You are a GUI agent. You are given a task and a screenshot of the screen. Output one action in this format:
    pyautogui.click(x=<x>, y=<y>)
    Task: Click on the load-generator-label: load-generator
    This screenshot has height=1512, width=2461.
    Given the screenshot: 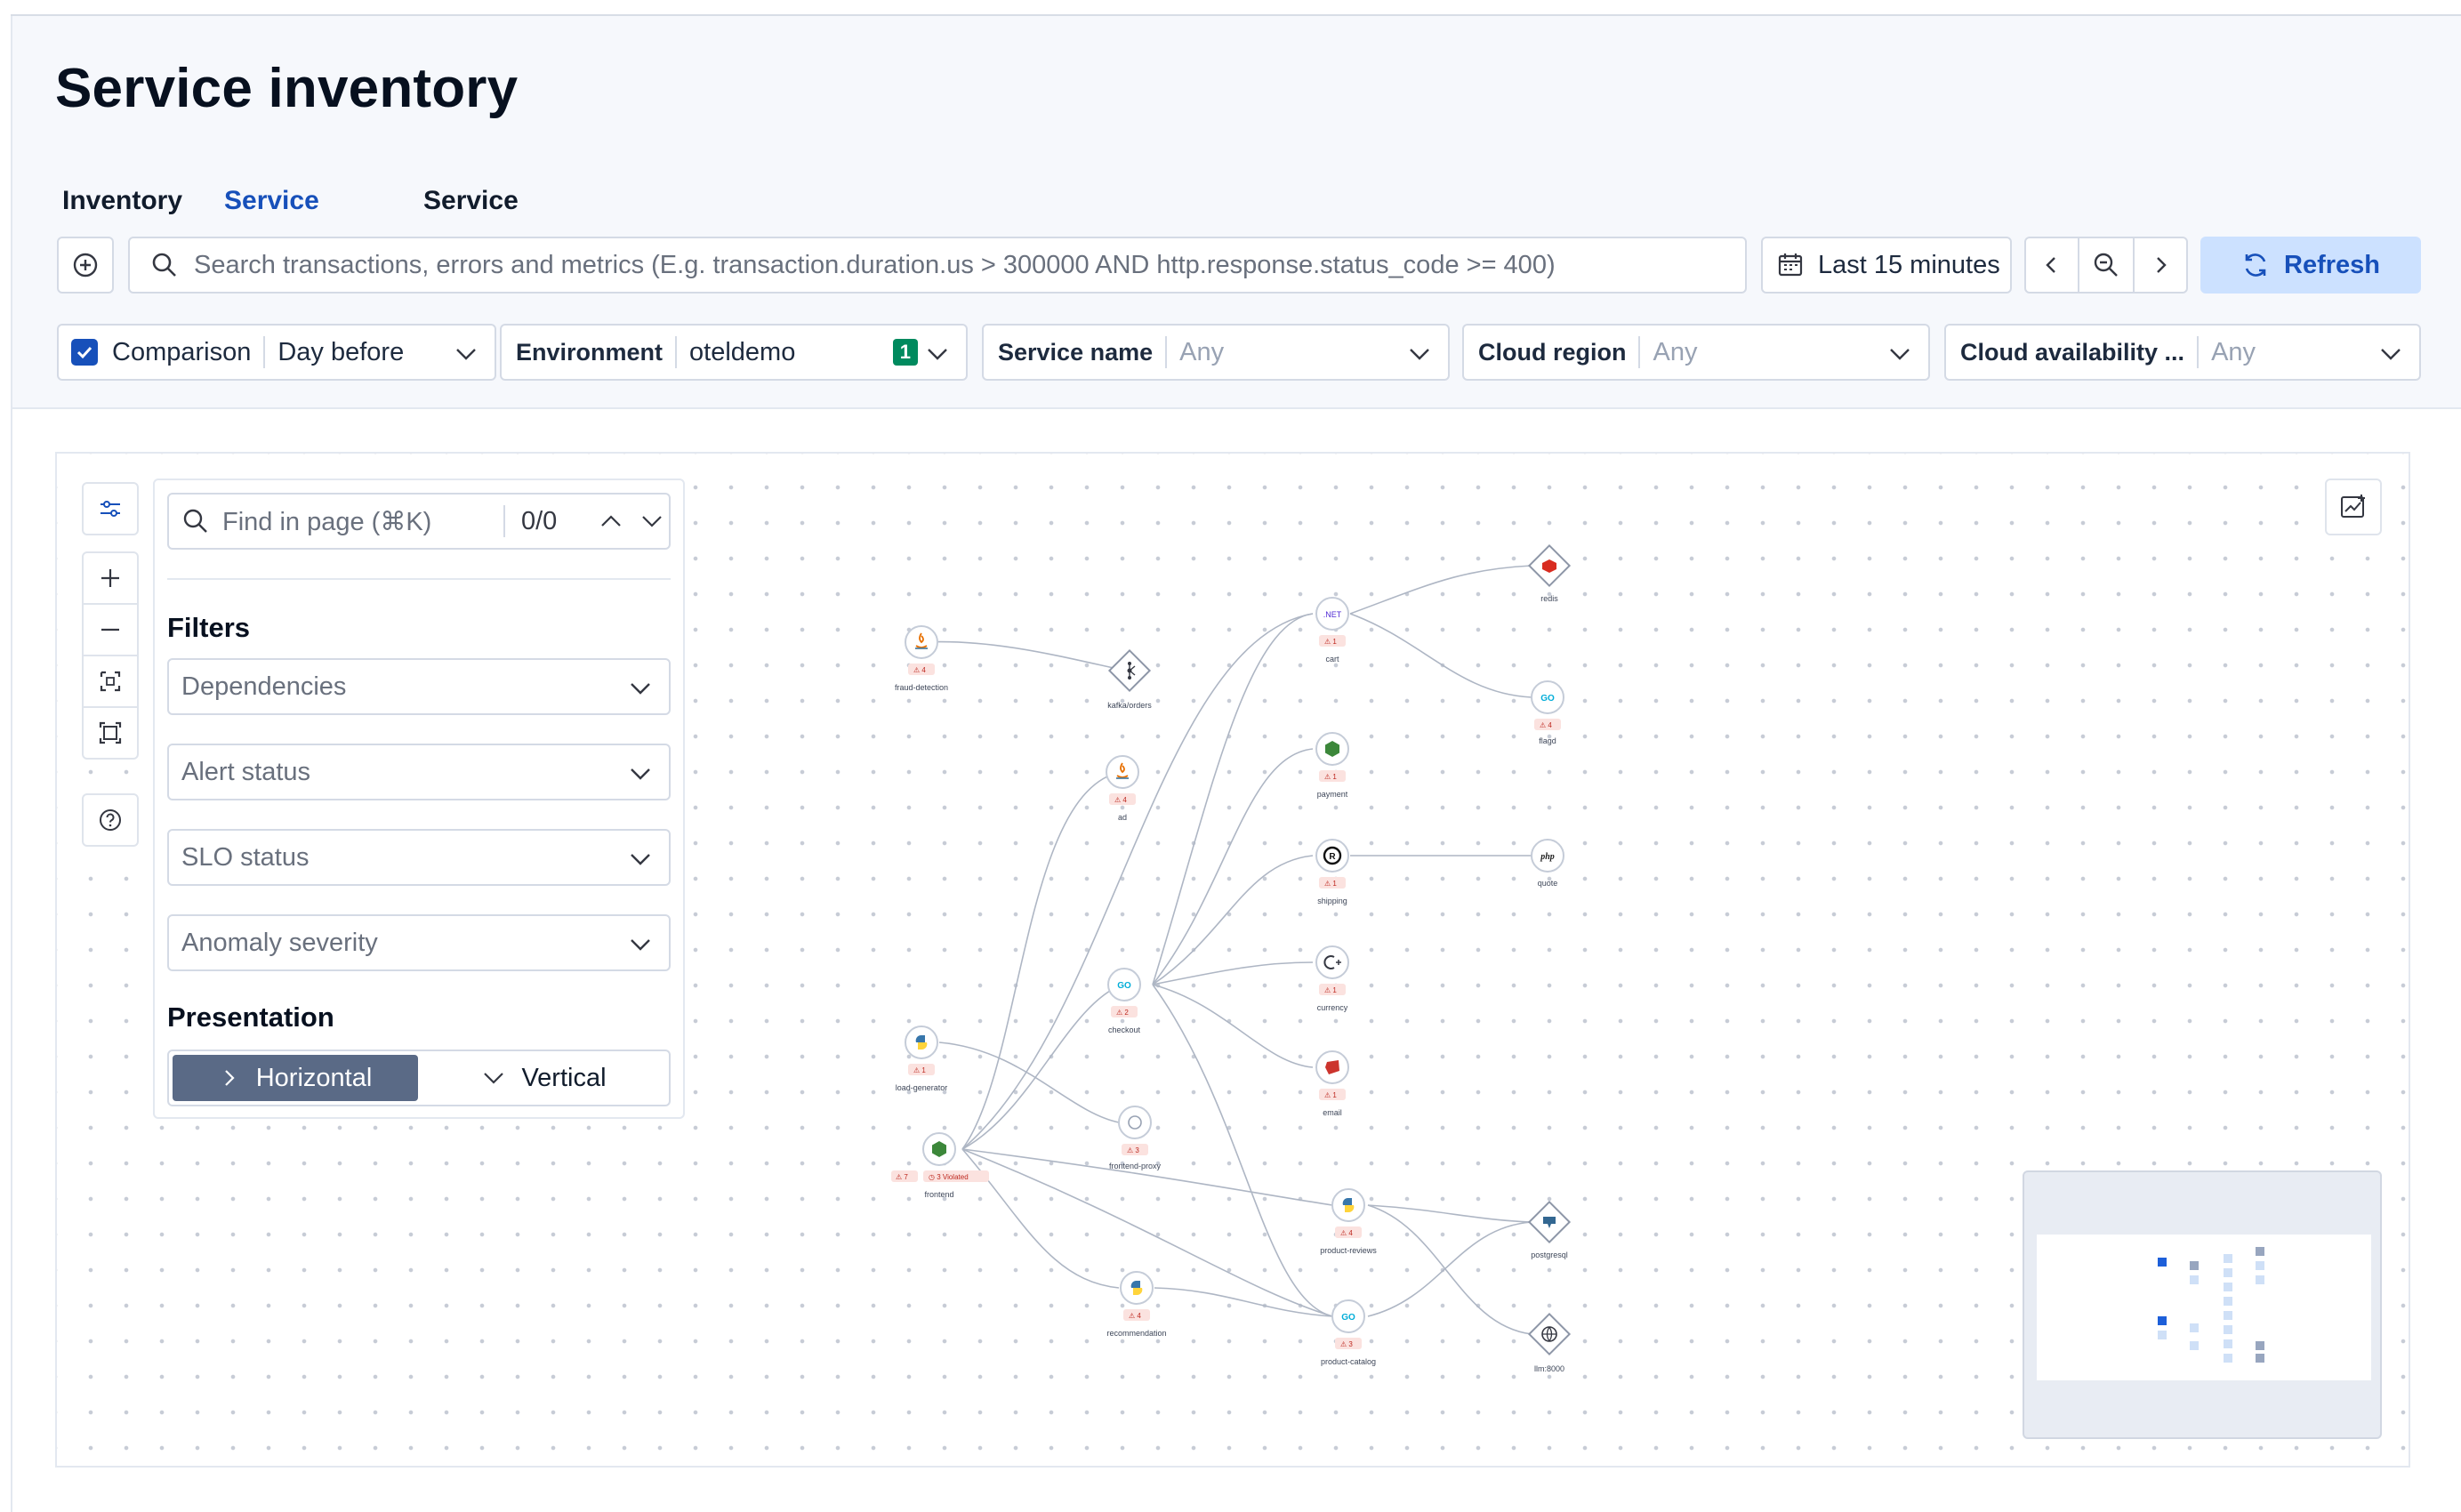 What is the action you would take?
    pyautogui.click(x=922, y=1087)
    